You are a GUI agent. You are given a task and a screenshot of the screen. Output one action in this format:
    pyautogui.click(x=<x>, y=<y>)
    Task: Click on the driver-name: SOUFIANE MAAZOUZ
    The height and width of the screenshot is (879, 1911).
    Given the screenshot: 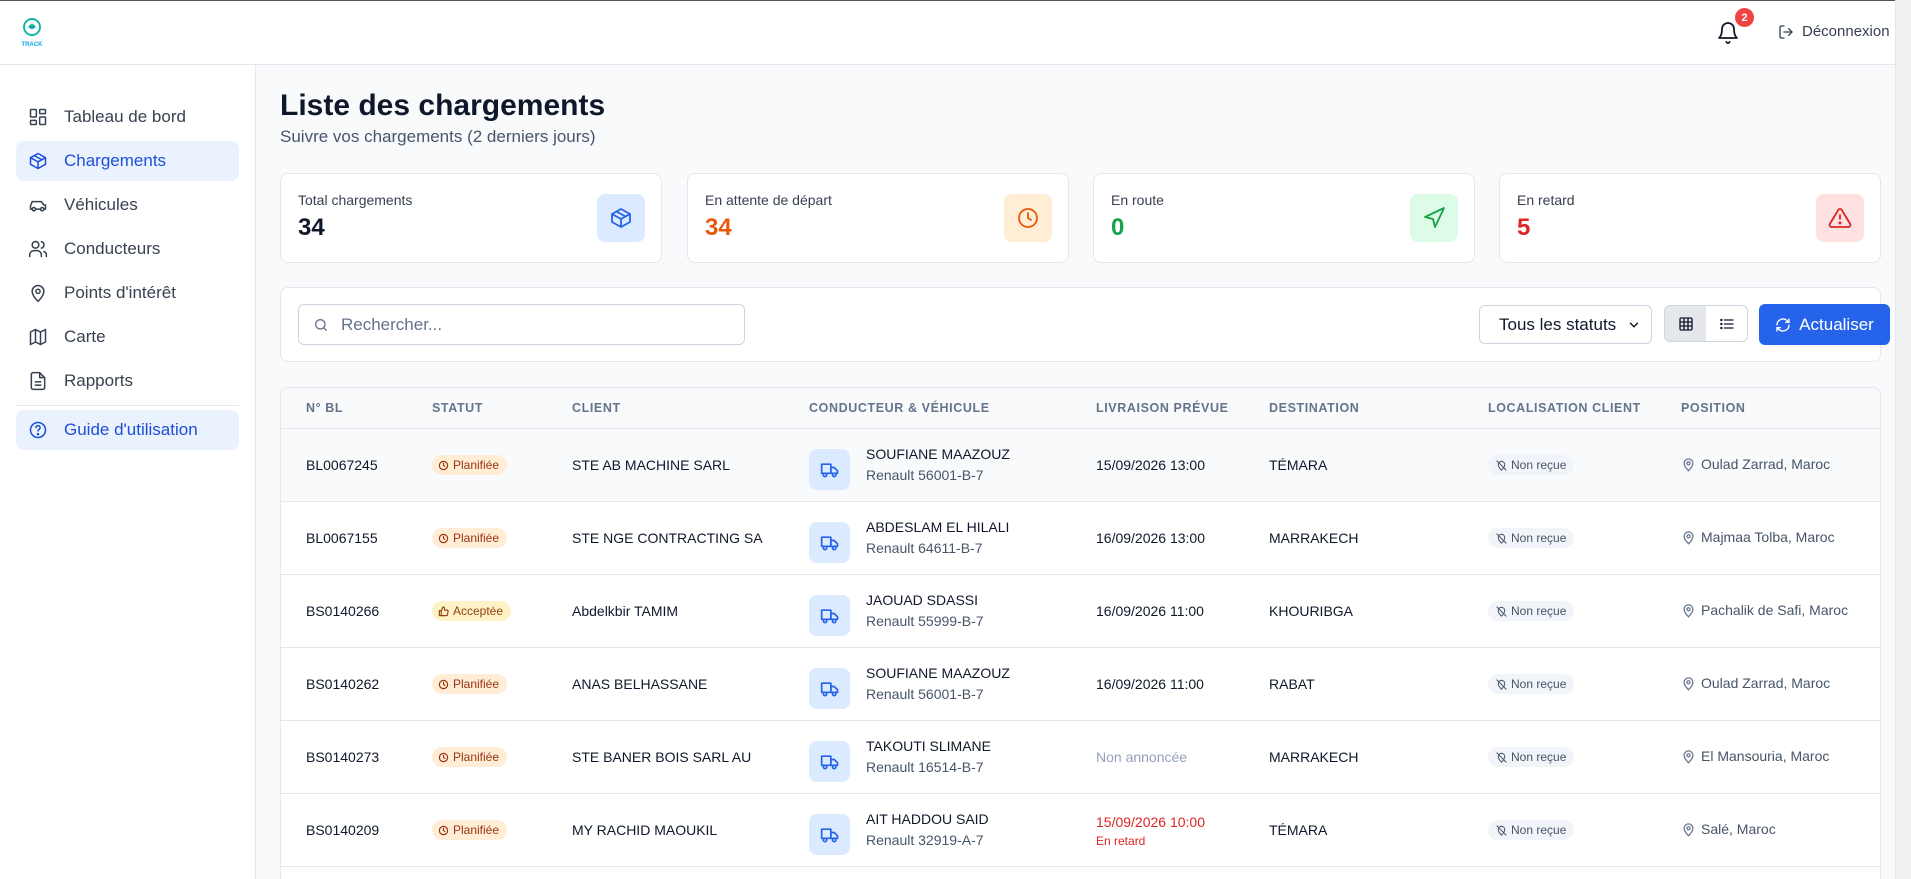 What is the action you would take?
    pyautogui.click(x=938, y=454)
    